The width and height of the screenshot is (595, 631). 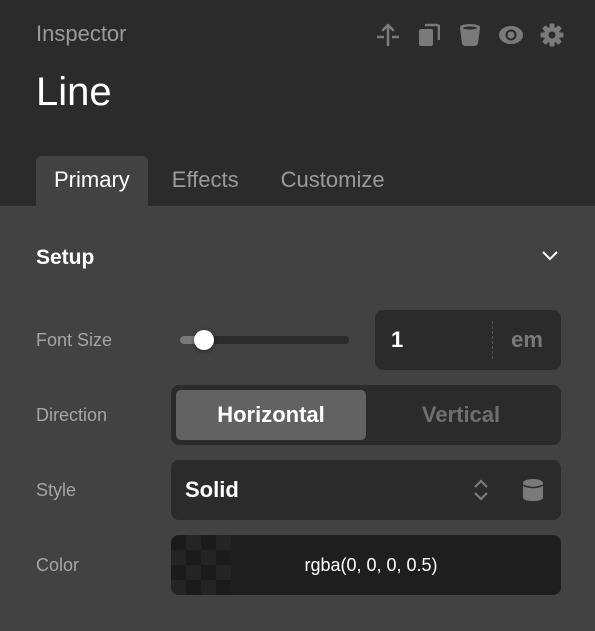 I want to click on style-select-value: Solid, so click(x=212, y=489).